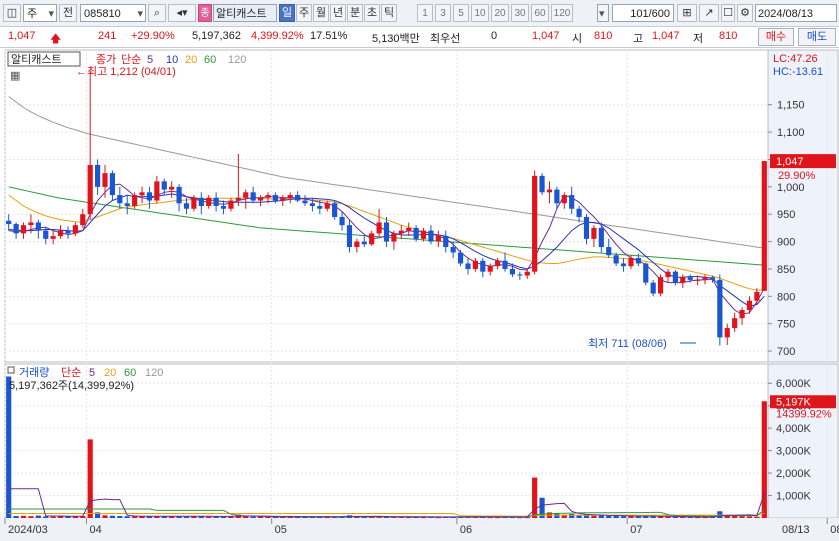  I want to click on last-volume-pct-text: 14399.92%, so click(804, 414).